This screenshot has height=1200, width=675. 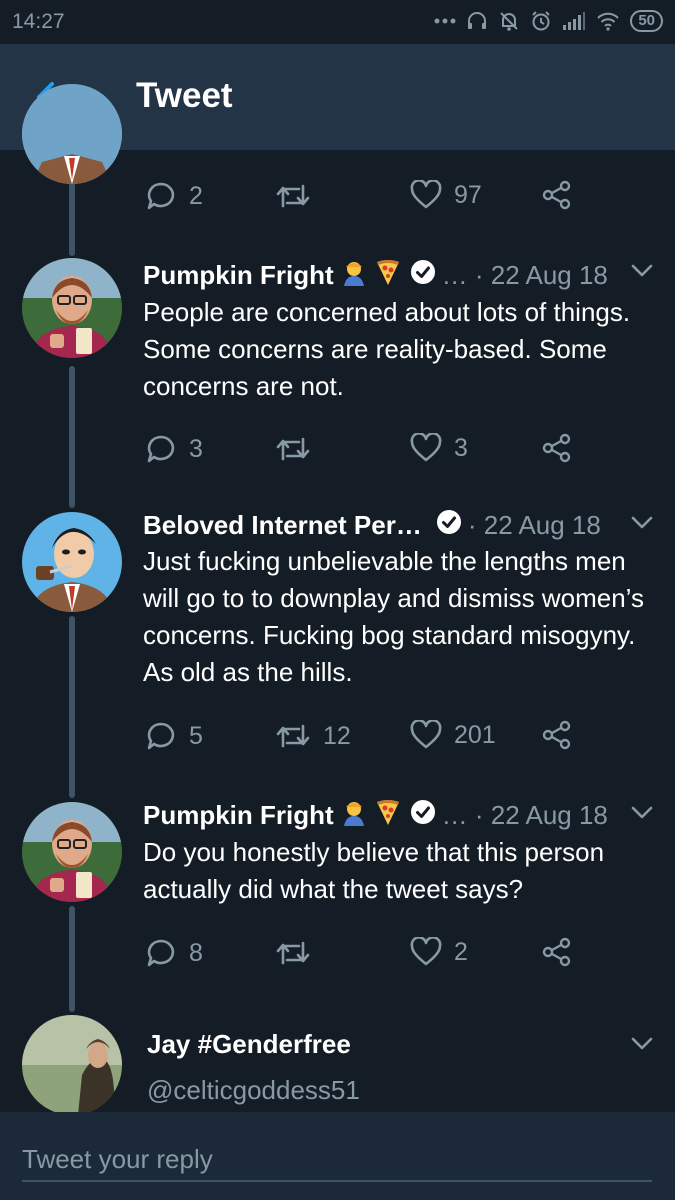 I want to click on like-count: 2, so click(x=461, y=951).